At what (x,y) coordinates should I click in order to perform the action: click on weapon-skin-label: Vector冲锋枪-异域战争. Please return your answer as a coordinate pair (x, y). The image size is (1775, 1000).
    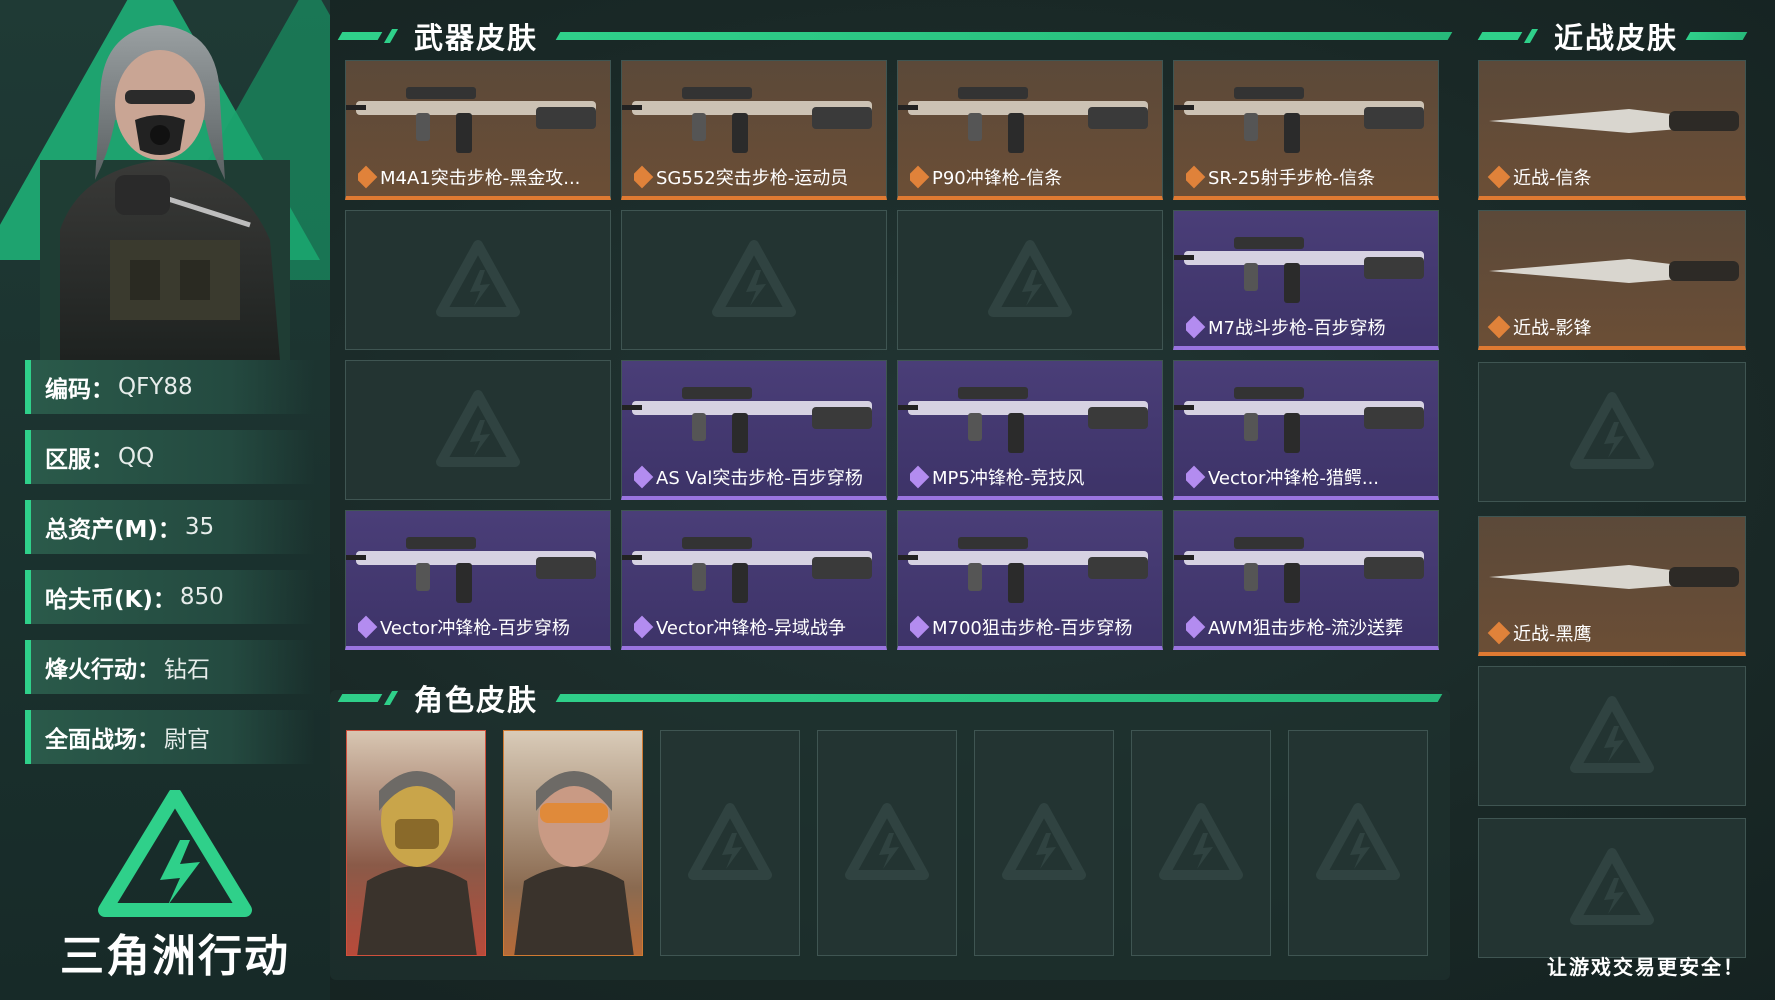
    Looking at the image, I should click on (756, 627).